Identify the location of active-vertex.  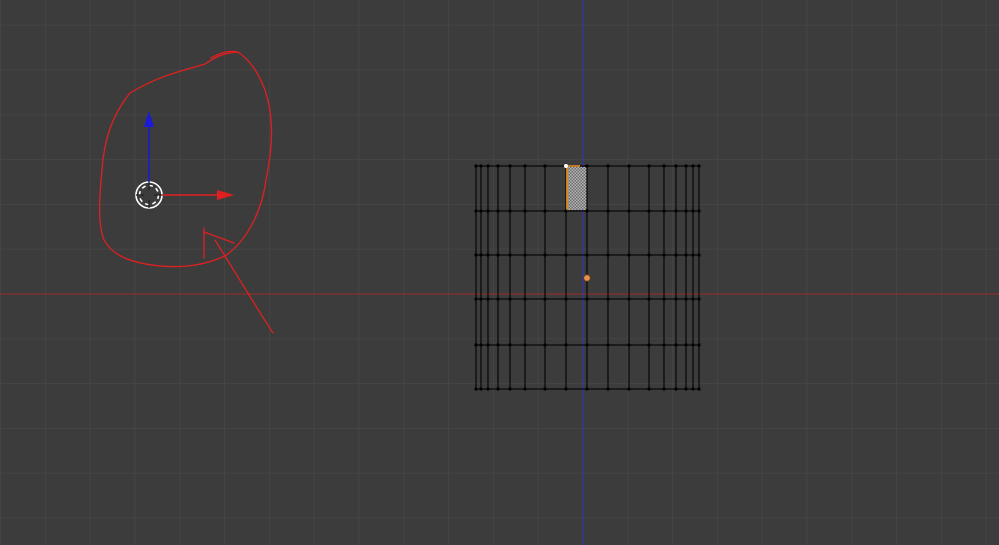
(566, 166).